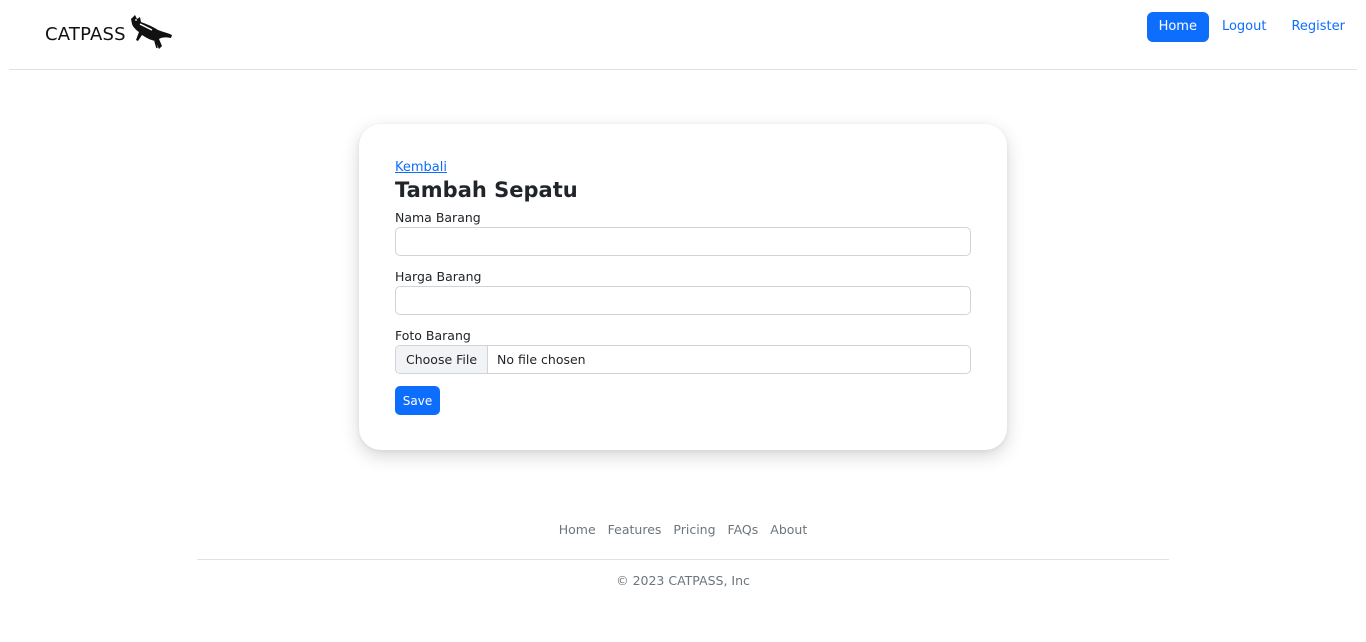 The height and width of the screenshot is (642, 1366). Describe the element at coordinates (694, 529) in the screenshot. I see `footer-link-pricing: Pricing` at that location.